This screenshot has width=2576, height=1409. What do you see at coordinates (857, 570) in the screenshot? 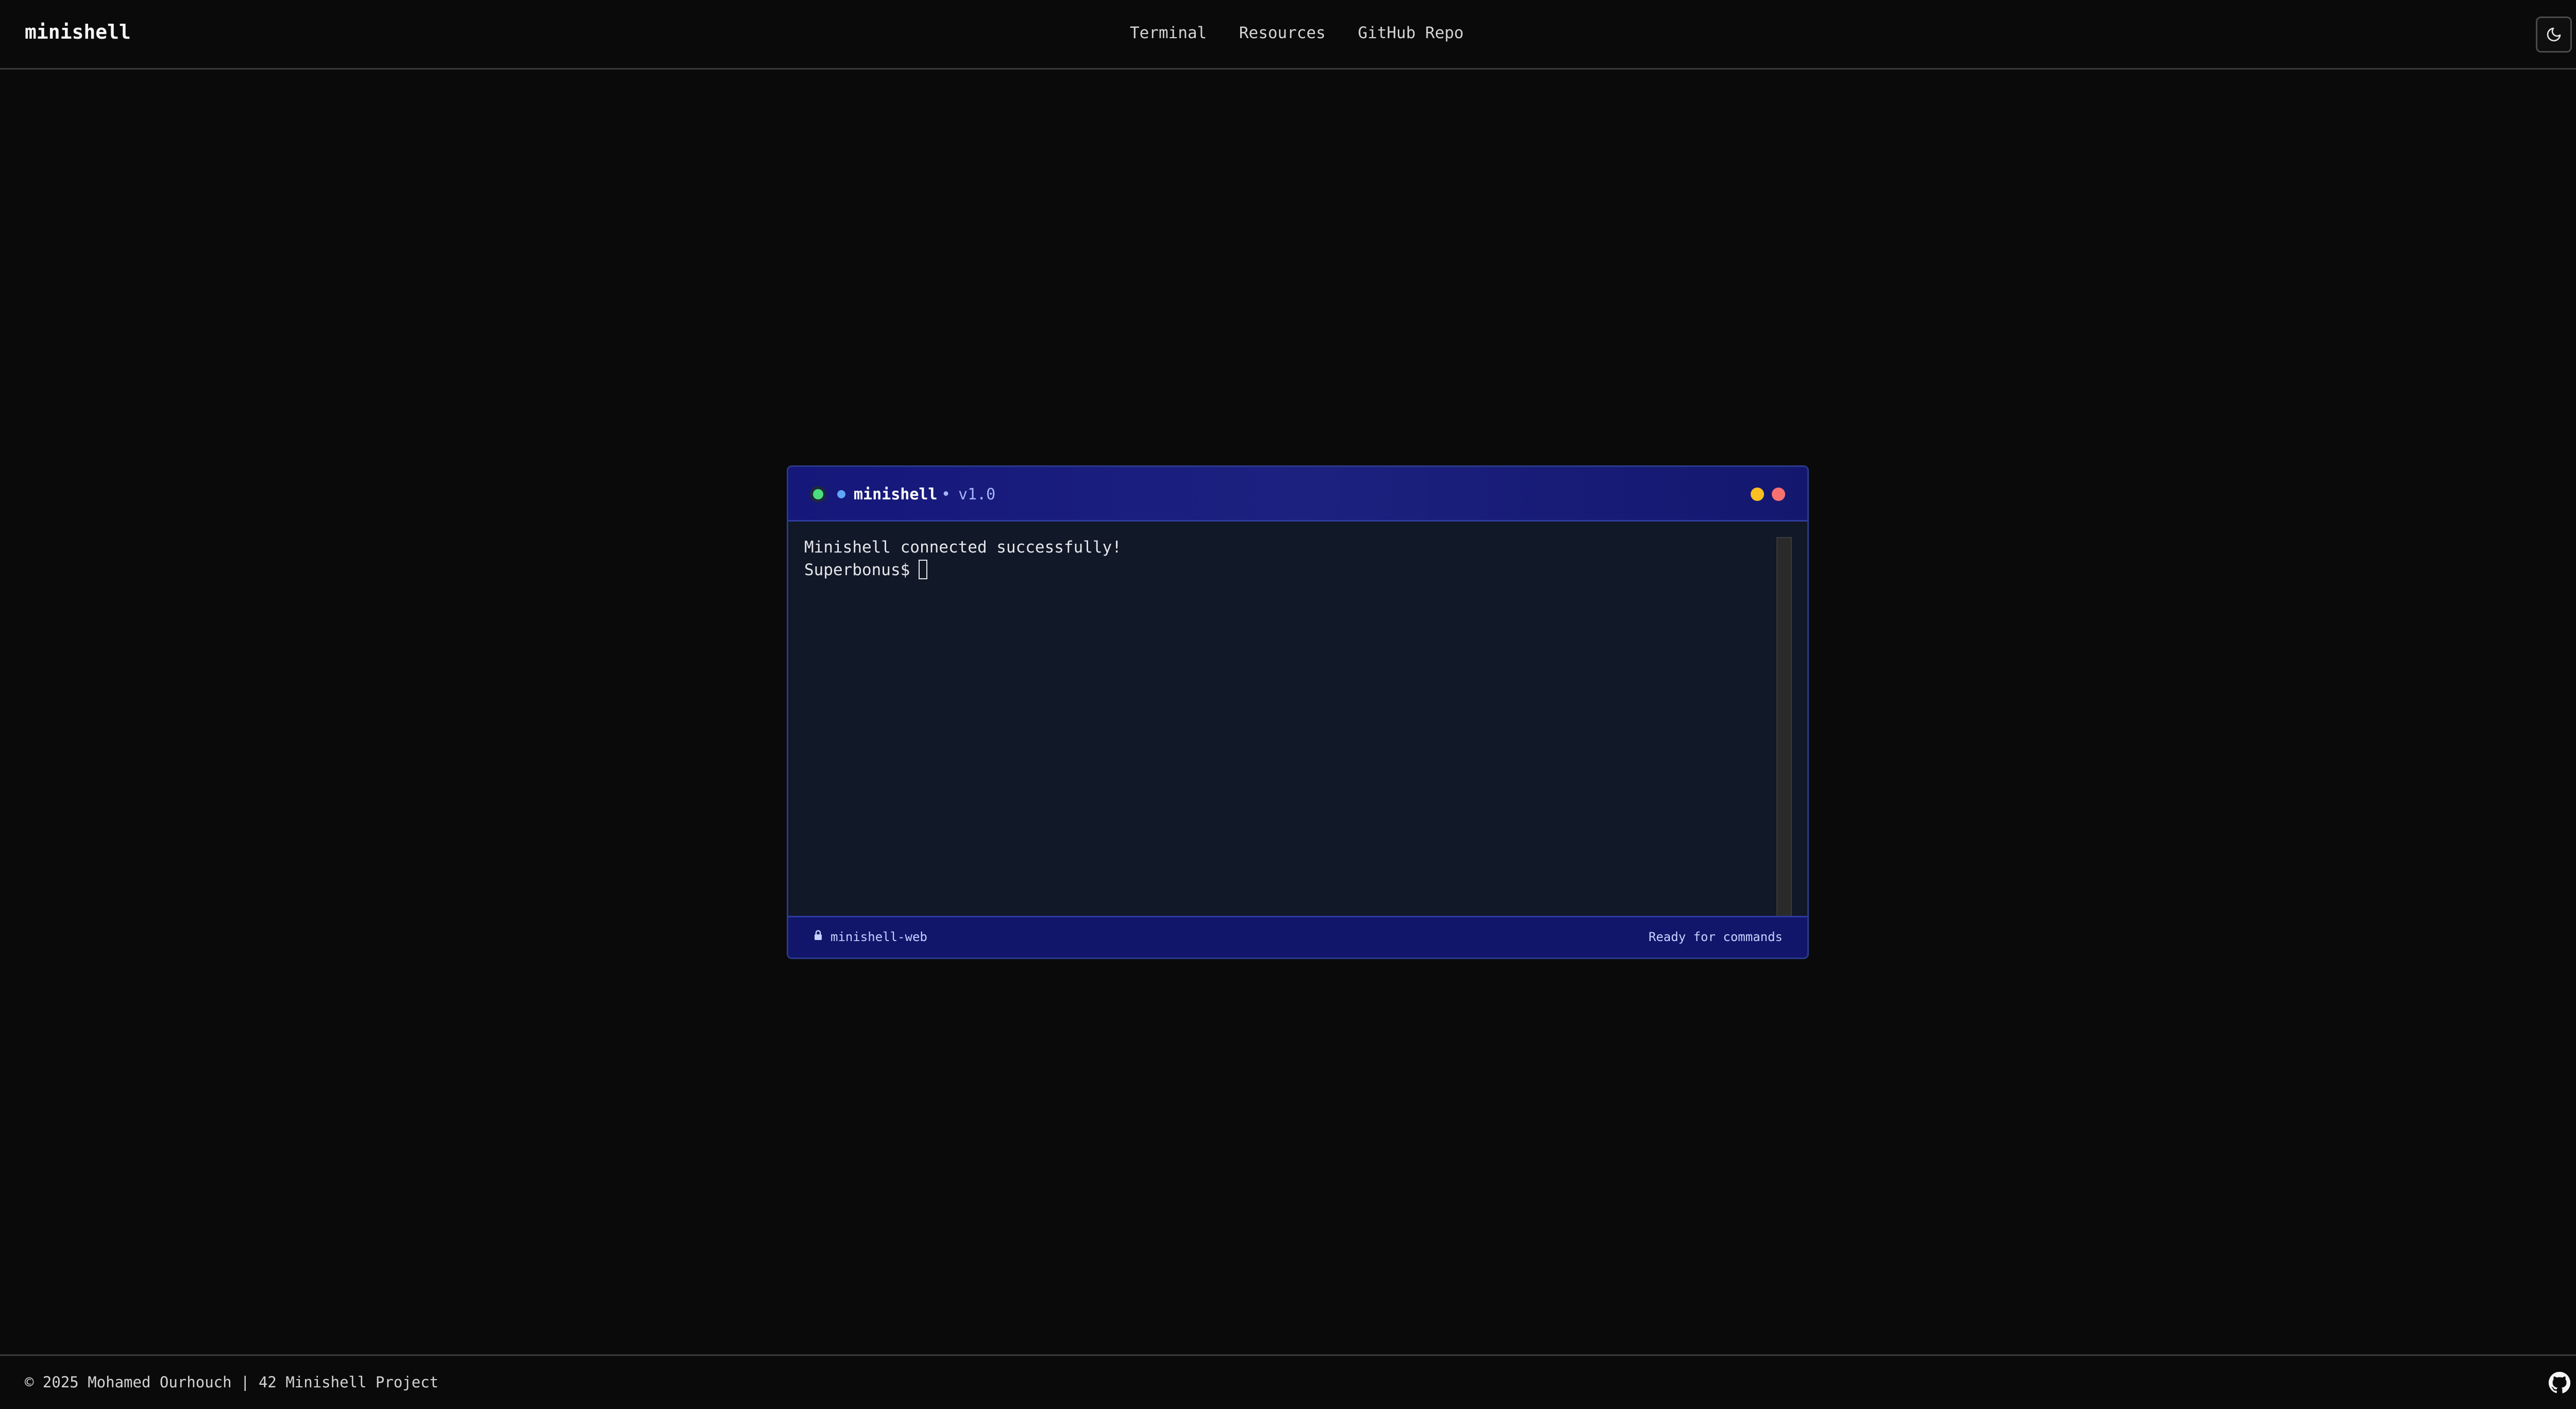
I see `prompt-label: Superbonus$` at bounding box center [857, 570].